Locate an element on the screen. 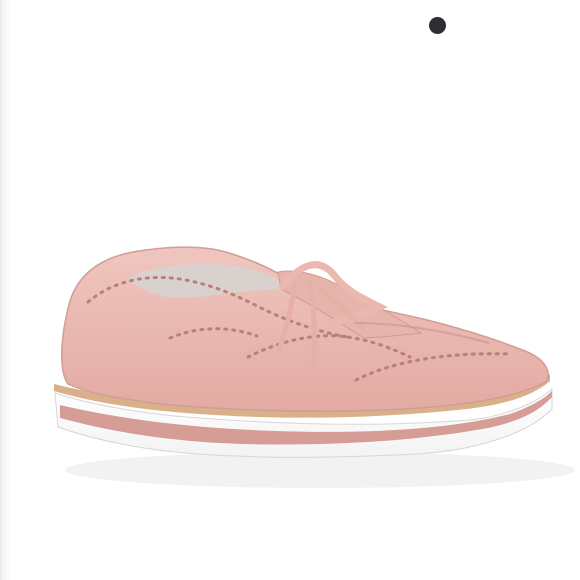 The height and width of the screenshot is (580, 580). image-pagination is located at coordinates (500, 25).